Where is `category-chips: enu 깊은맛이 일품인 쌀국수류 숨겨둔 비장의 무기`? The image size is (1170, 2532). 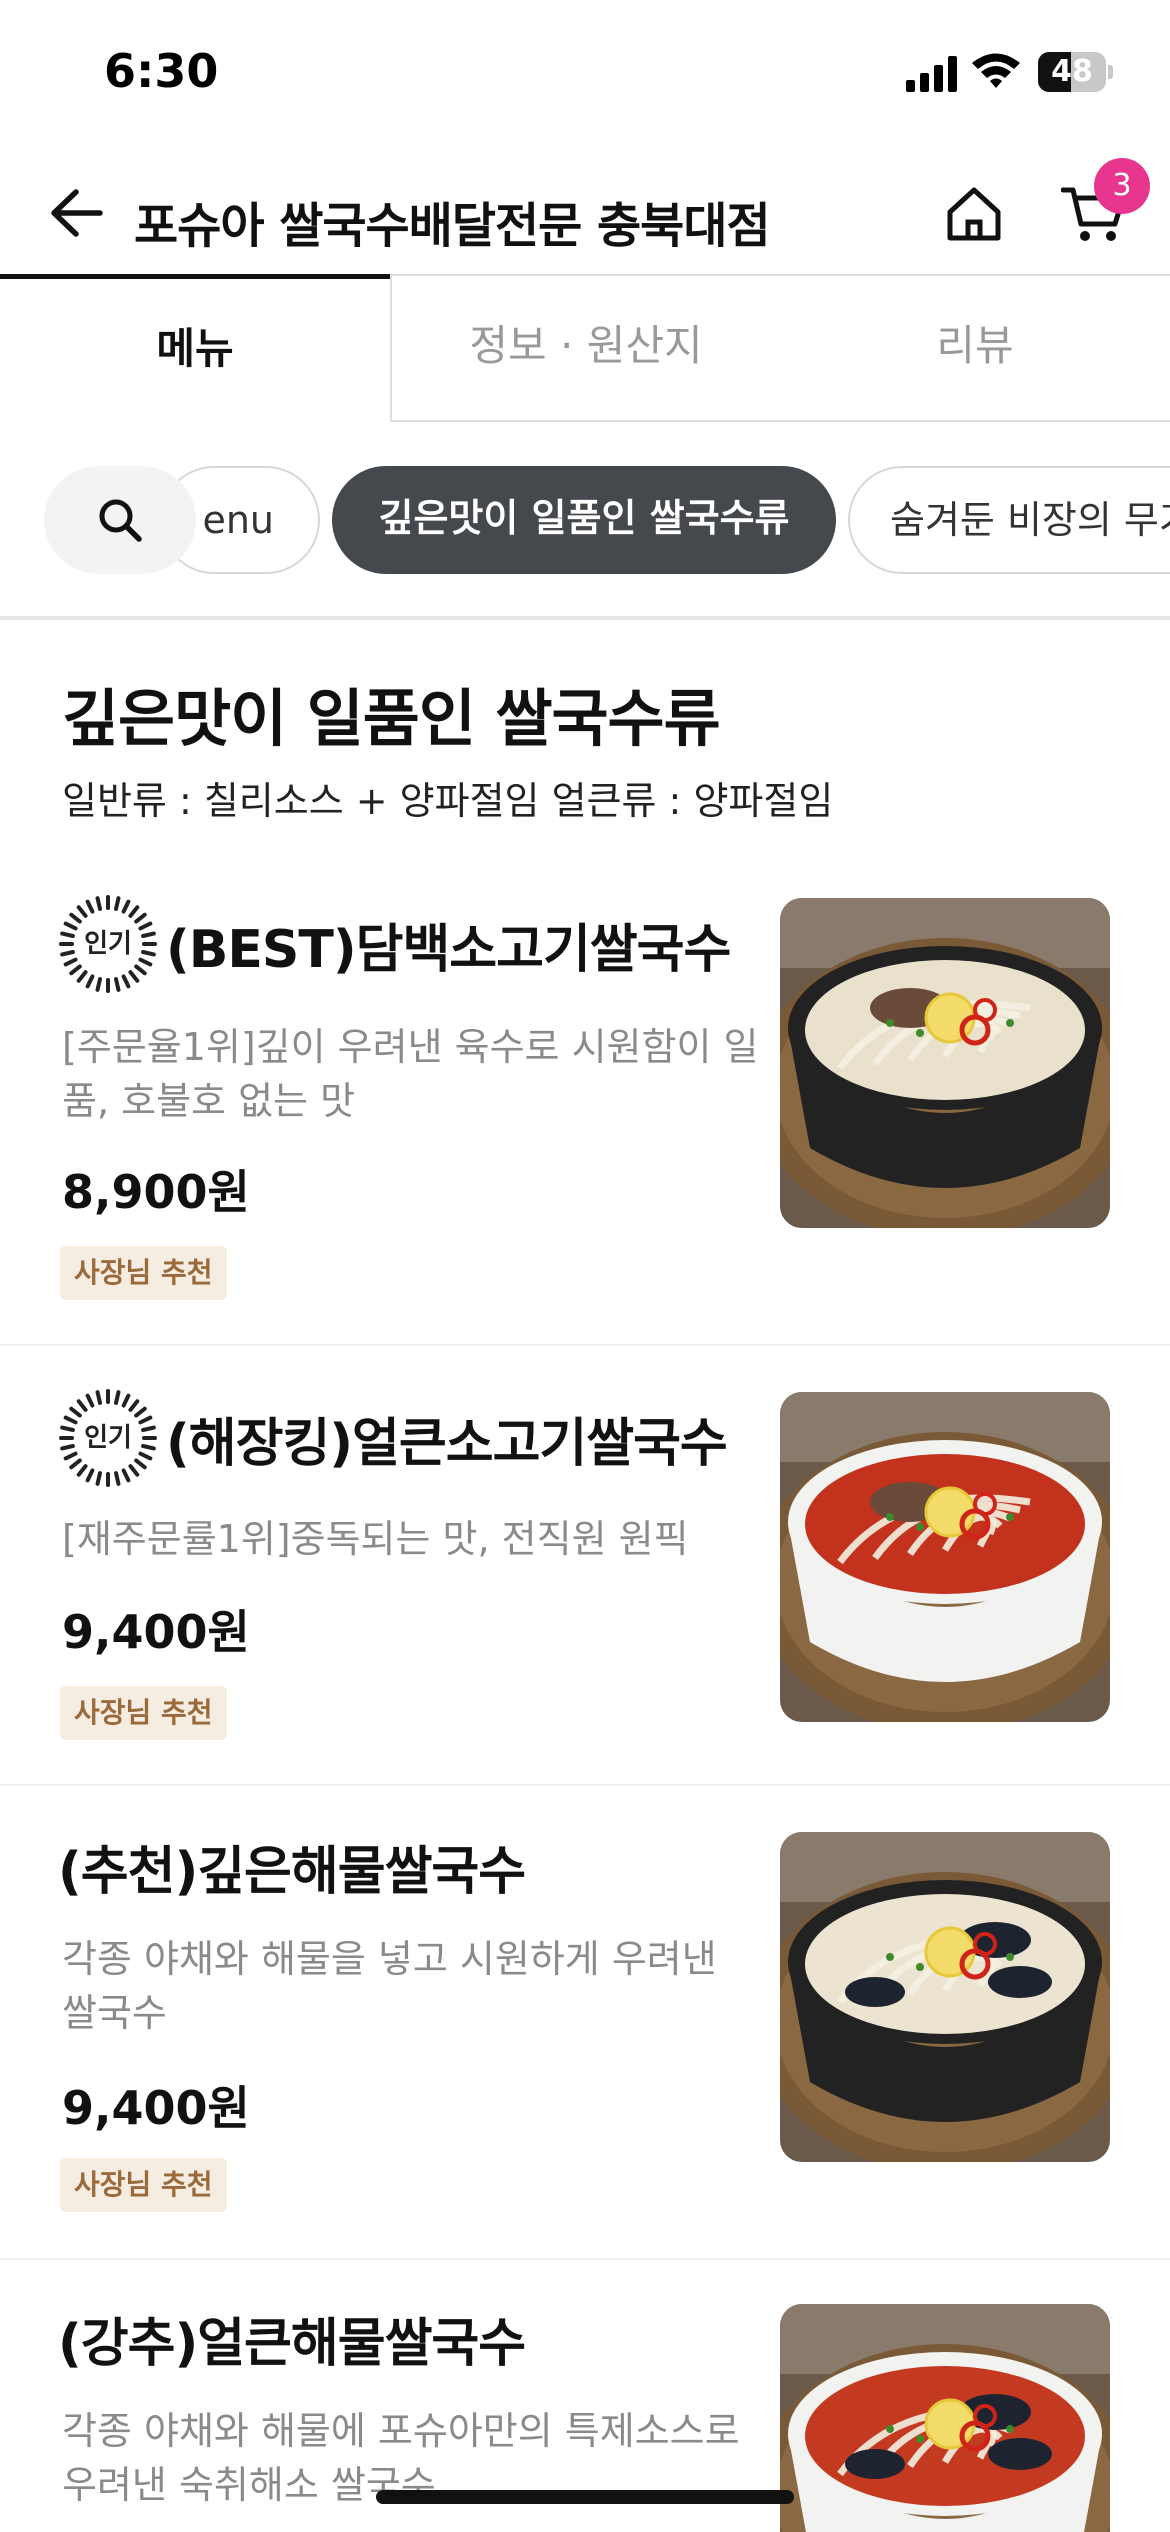 category-chips: enu 깊은맛이 일품인 쌀국수류 숨겨둔 비장의 무기 is located at coordinates (585, 521).